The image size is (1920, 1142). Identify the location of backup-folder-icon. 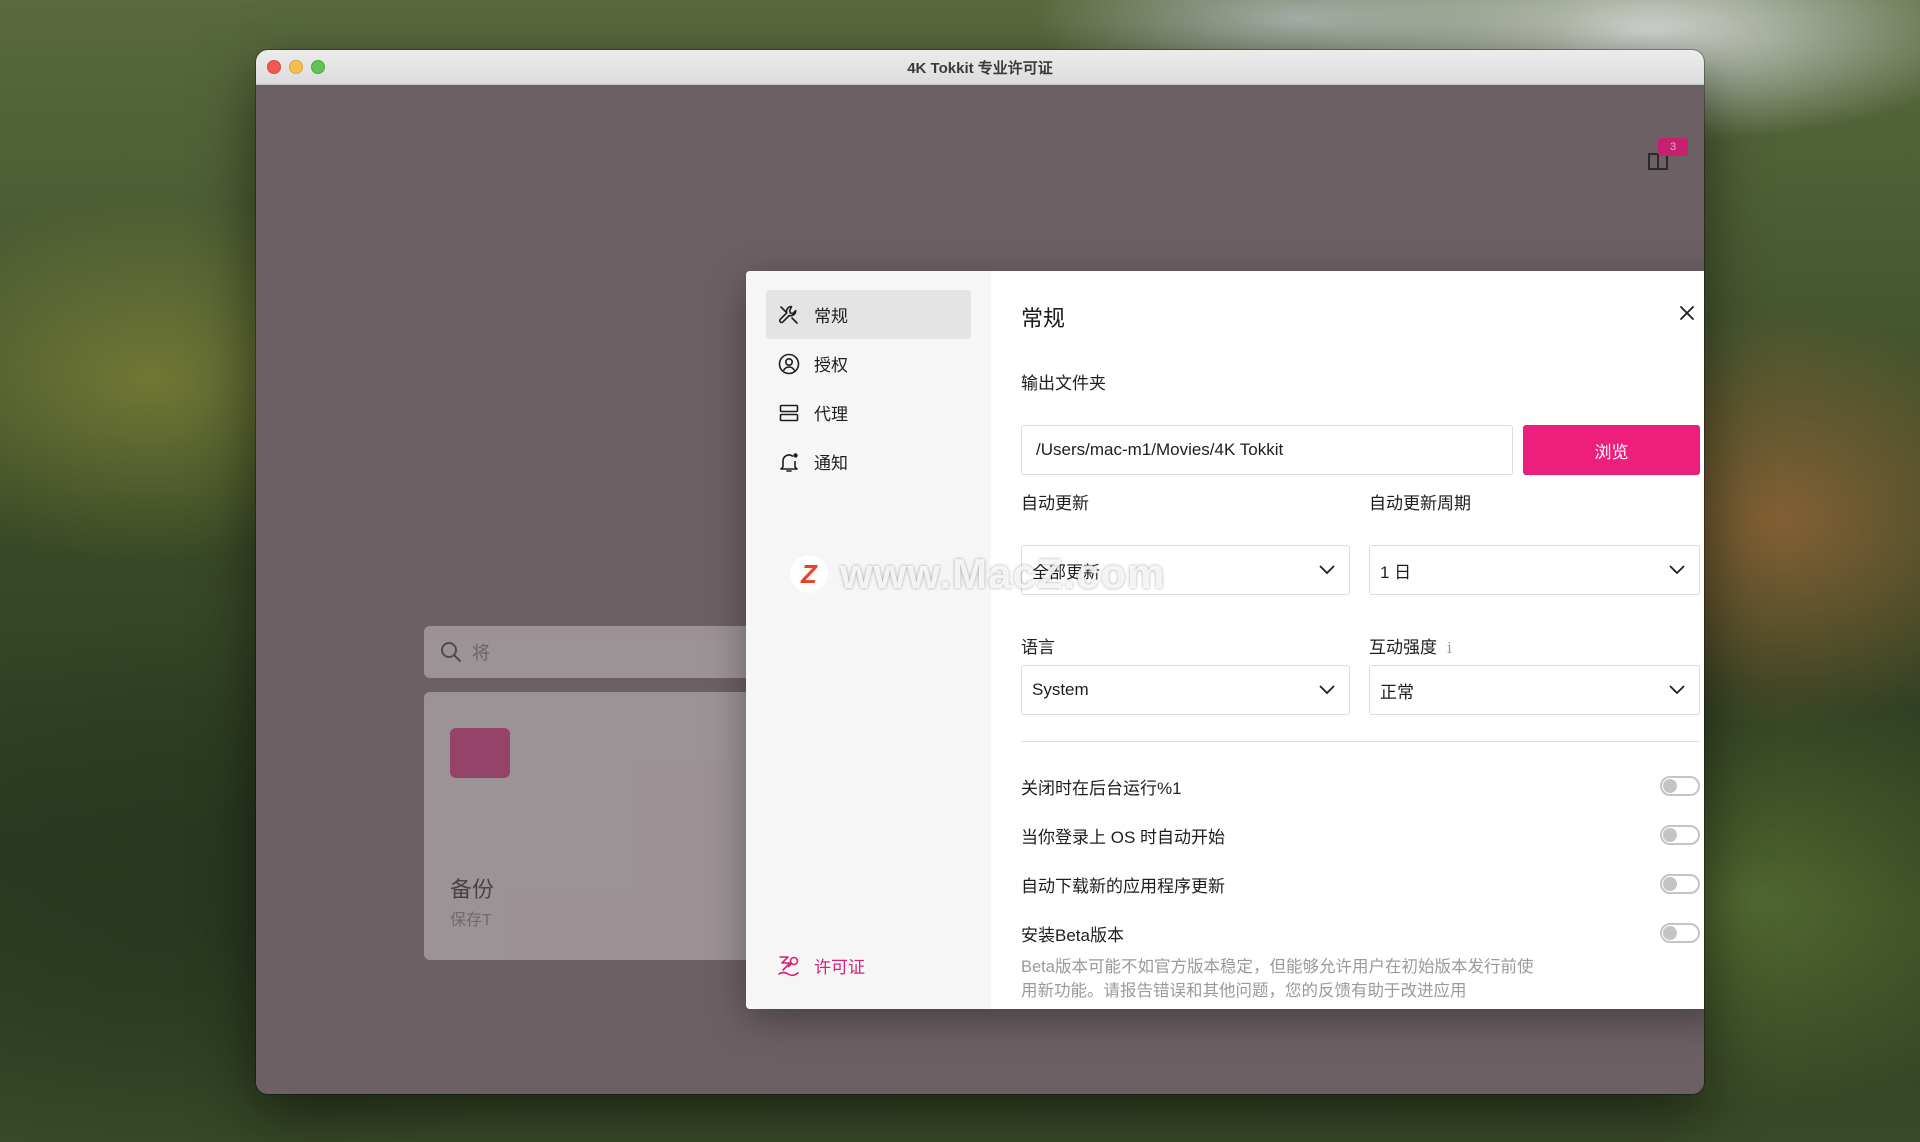
(480, 753).